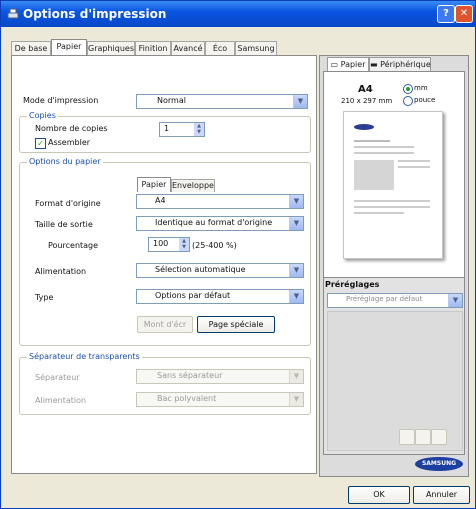 The image size is (476, 509). I want to click on presets-value: Préréglage par défaut, so click(384, 299).